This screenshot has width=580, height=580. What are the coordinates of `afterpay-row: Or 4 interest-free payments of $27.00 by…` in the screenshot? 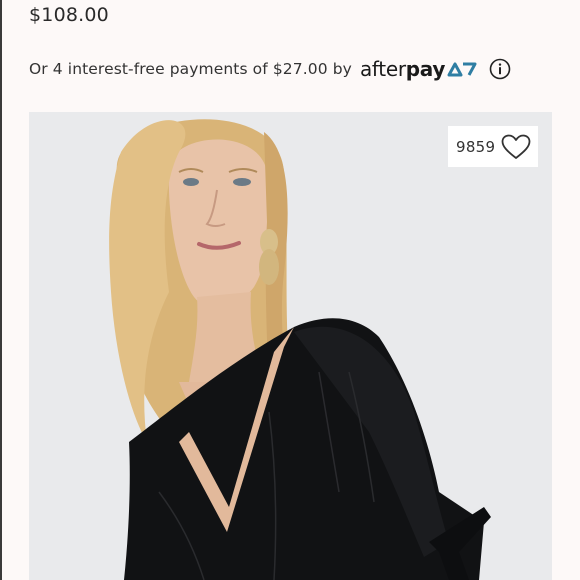 It's located at (270, 69).